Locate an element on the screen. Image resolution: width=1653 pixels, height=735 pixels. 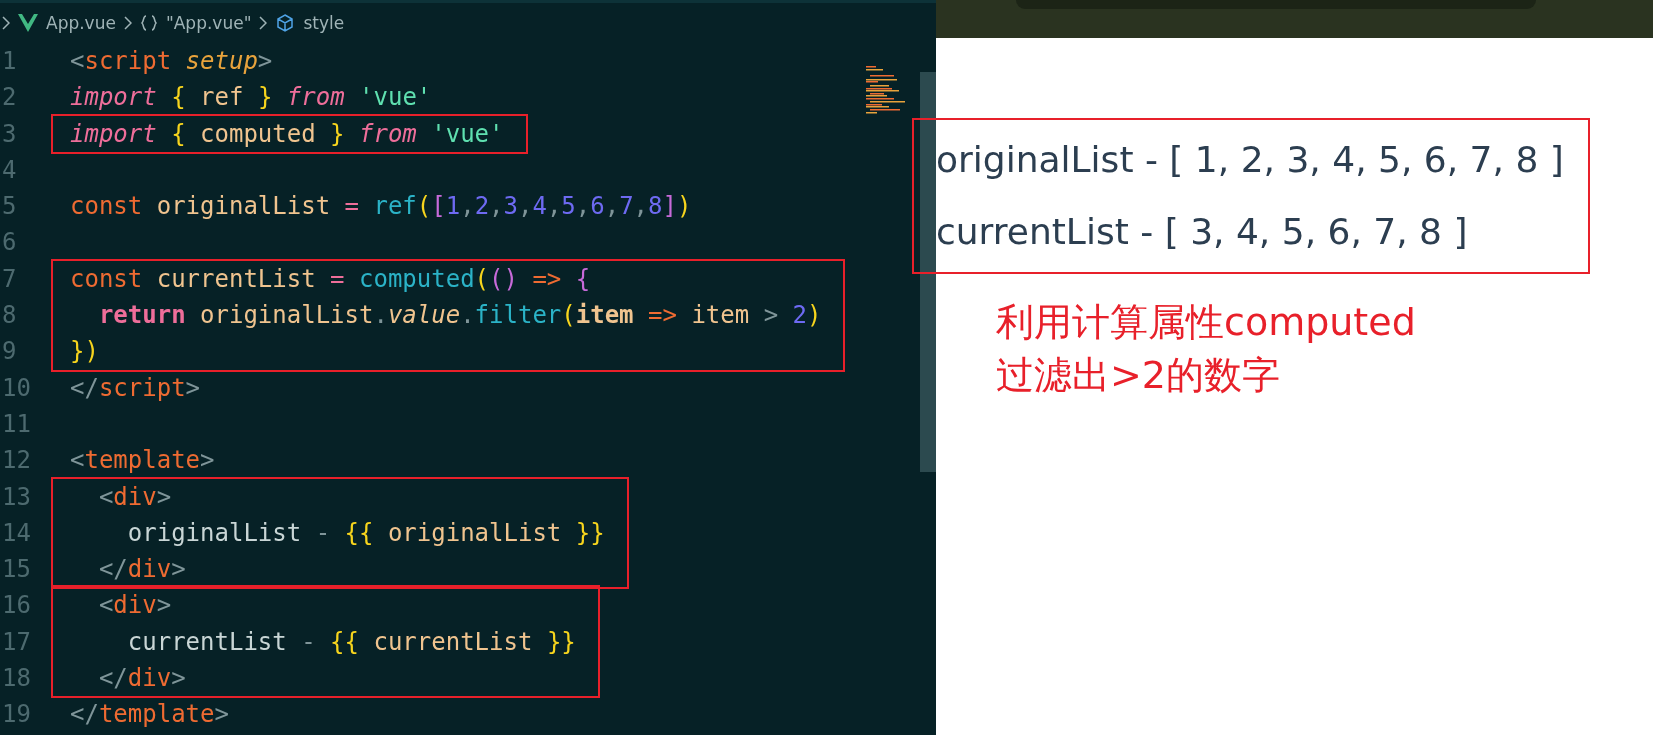
code-line: const currentList = computed(() => { is located at coordinates (331, 279).